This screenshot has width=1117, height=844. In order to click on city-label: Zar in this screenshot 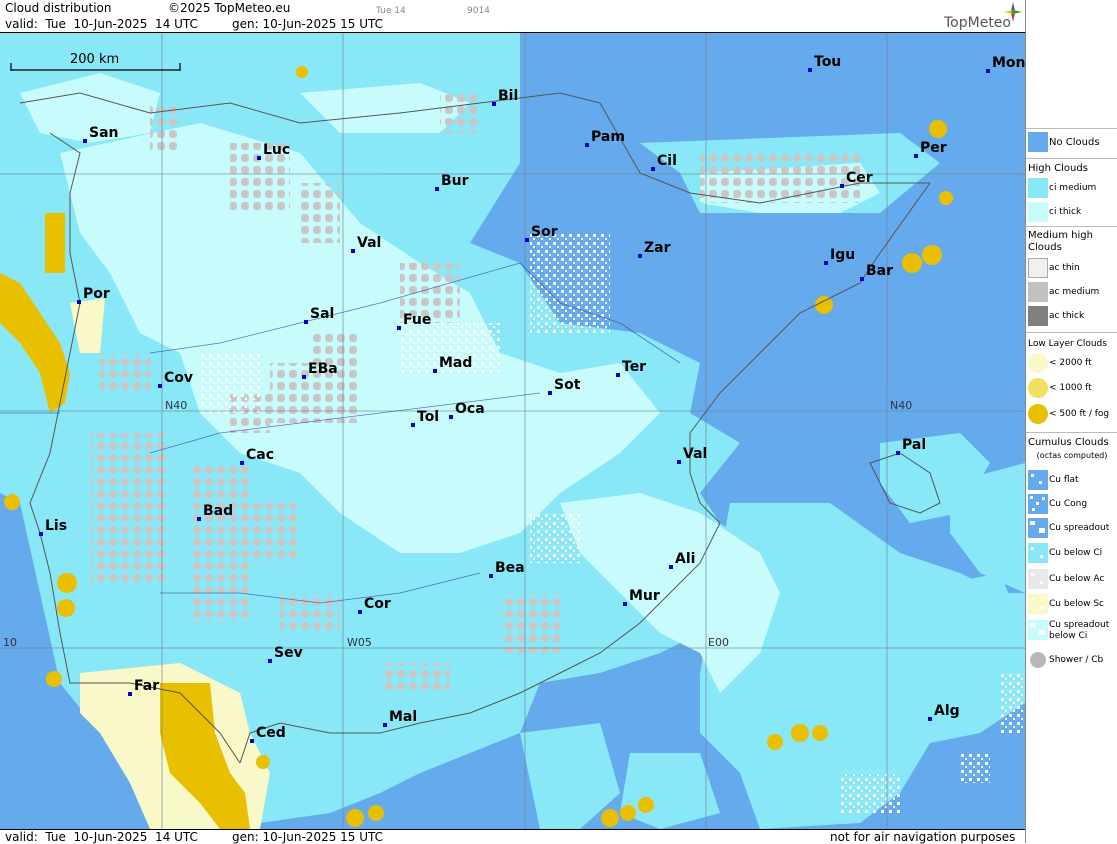, I will do `click(657, 248)`.